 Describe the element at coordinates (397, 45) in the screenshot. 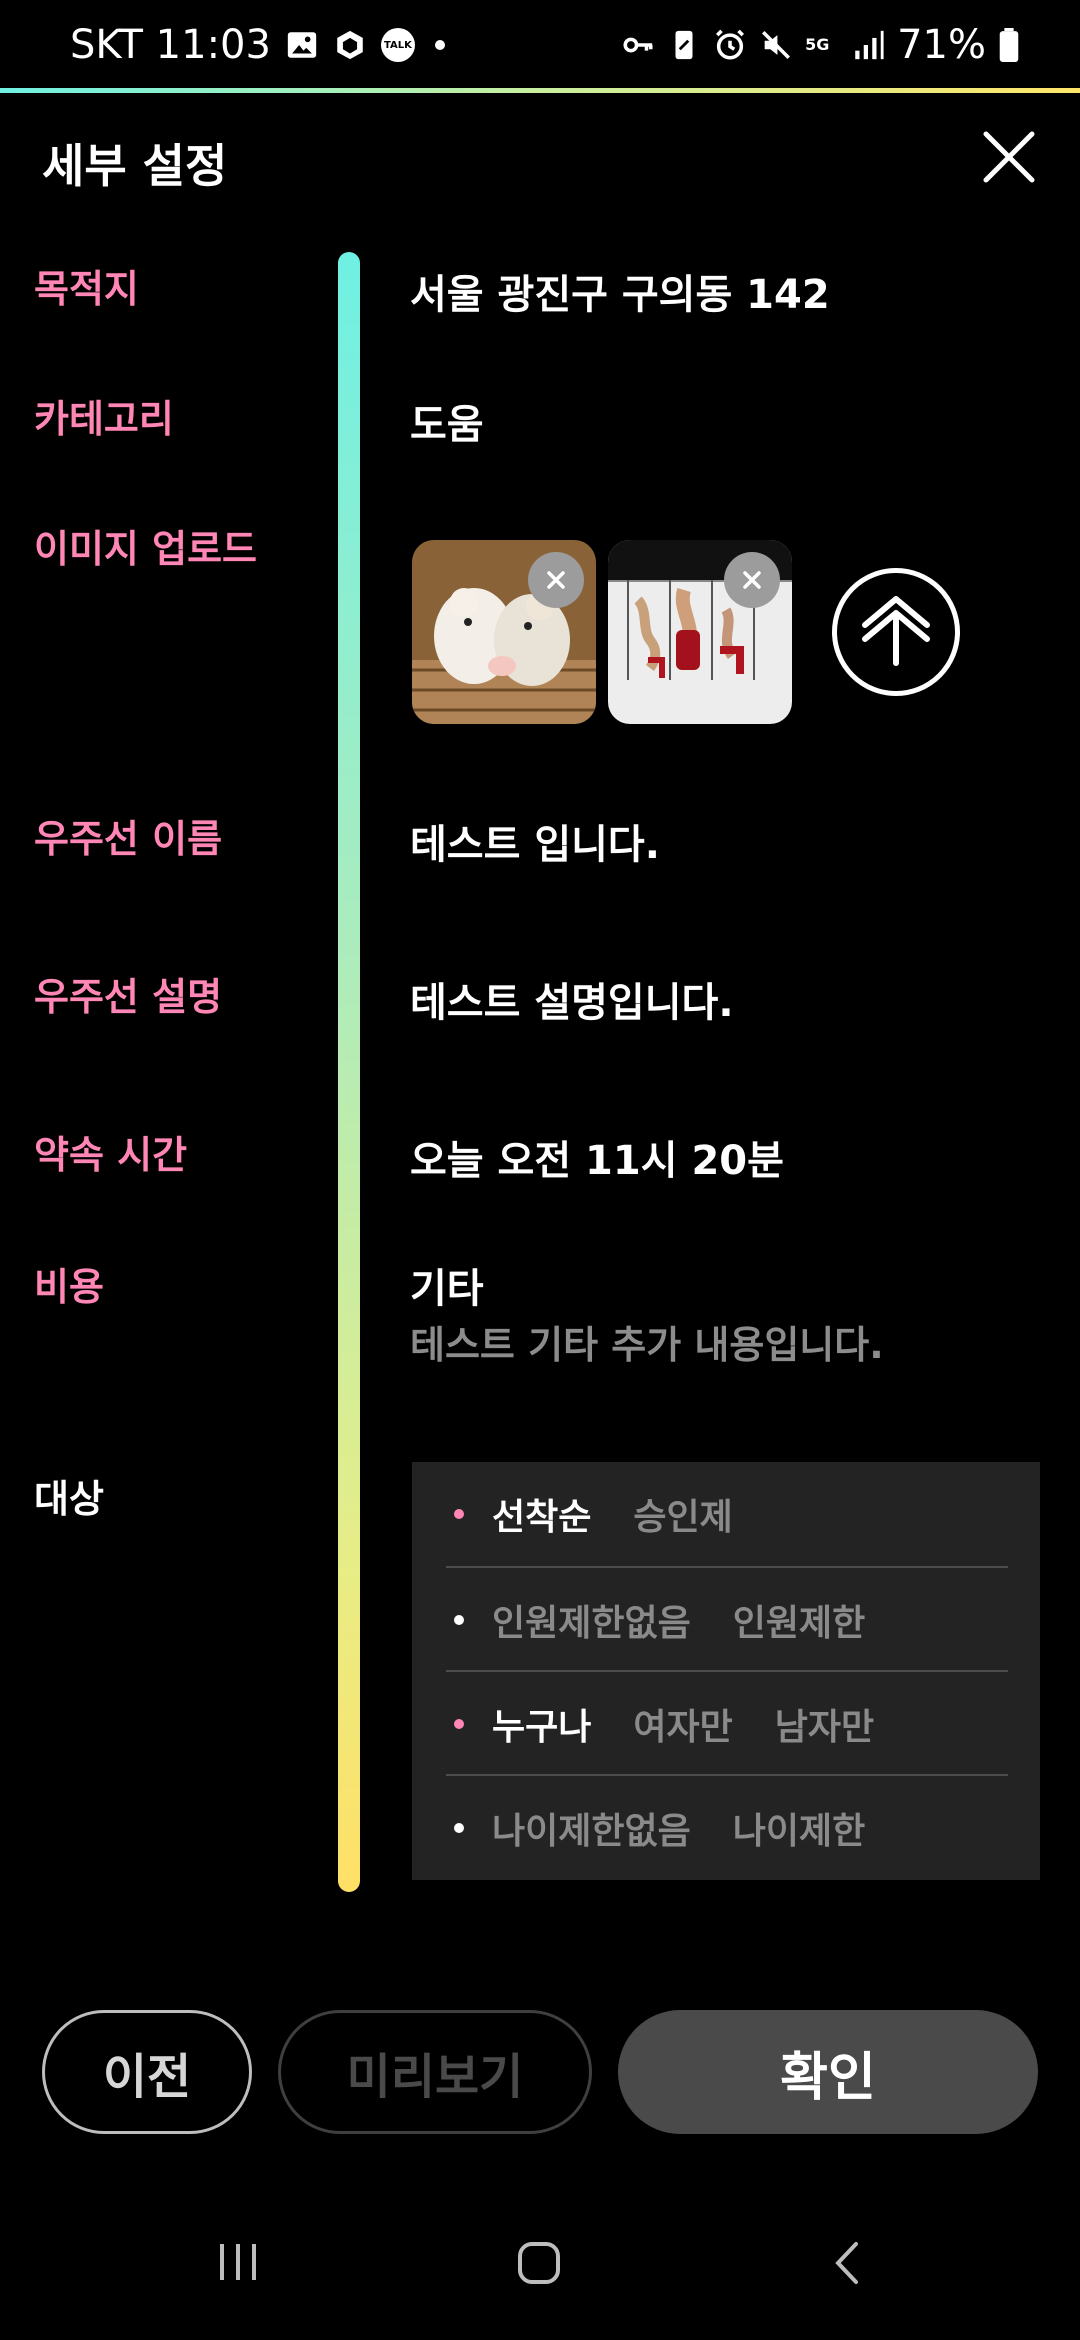

I see `kakaotalk-icon: TALK` at that location.